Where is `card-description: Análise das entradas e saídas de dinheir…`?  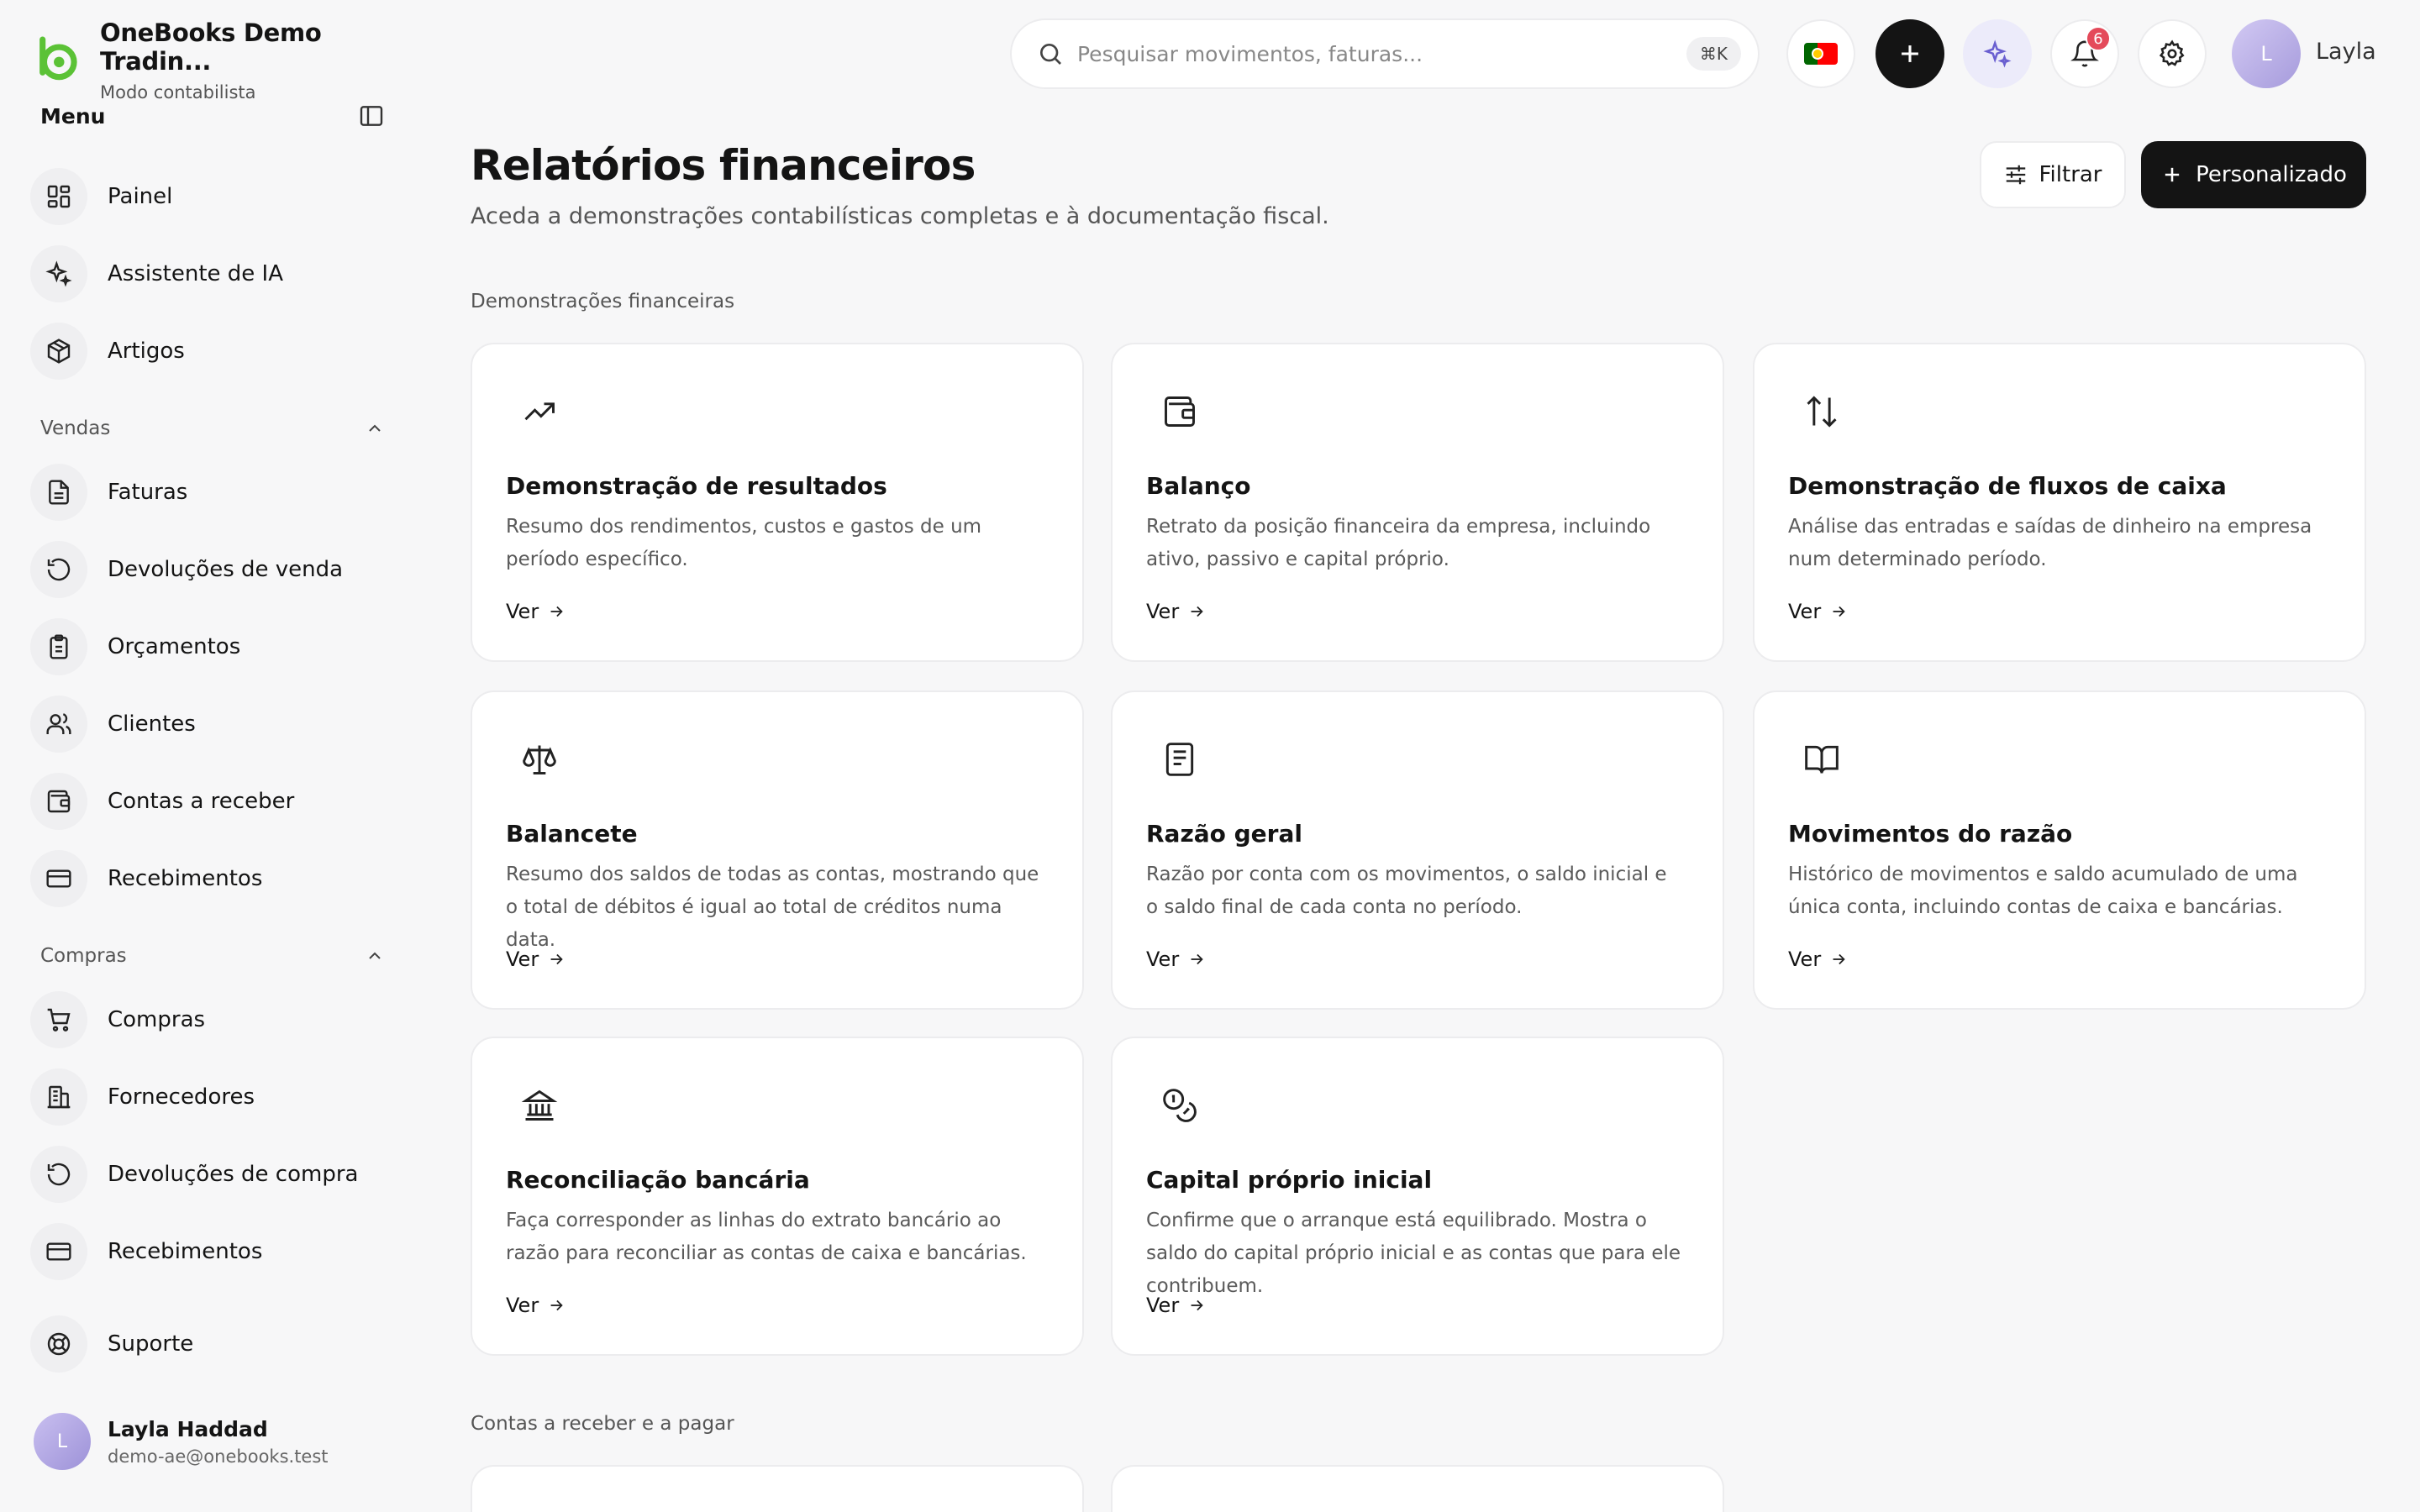
card-description: Análise das entradas e saídas de dinheir… is located at coordinates (2050, 543).